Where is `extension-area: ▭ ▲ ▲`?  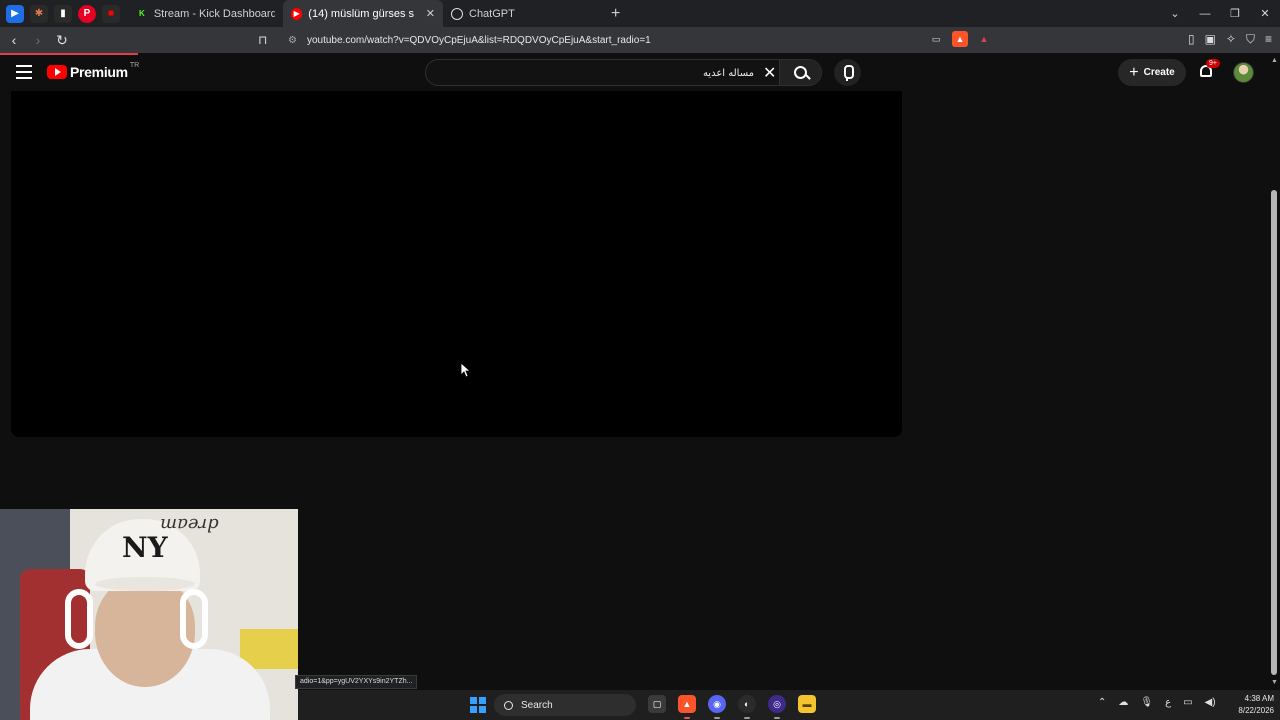 extension-area: ▭ ▲ ▲ is located at coordinates (960, 39).